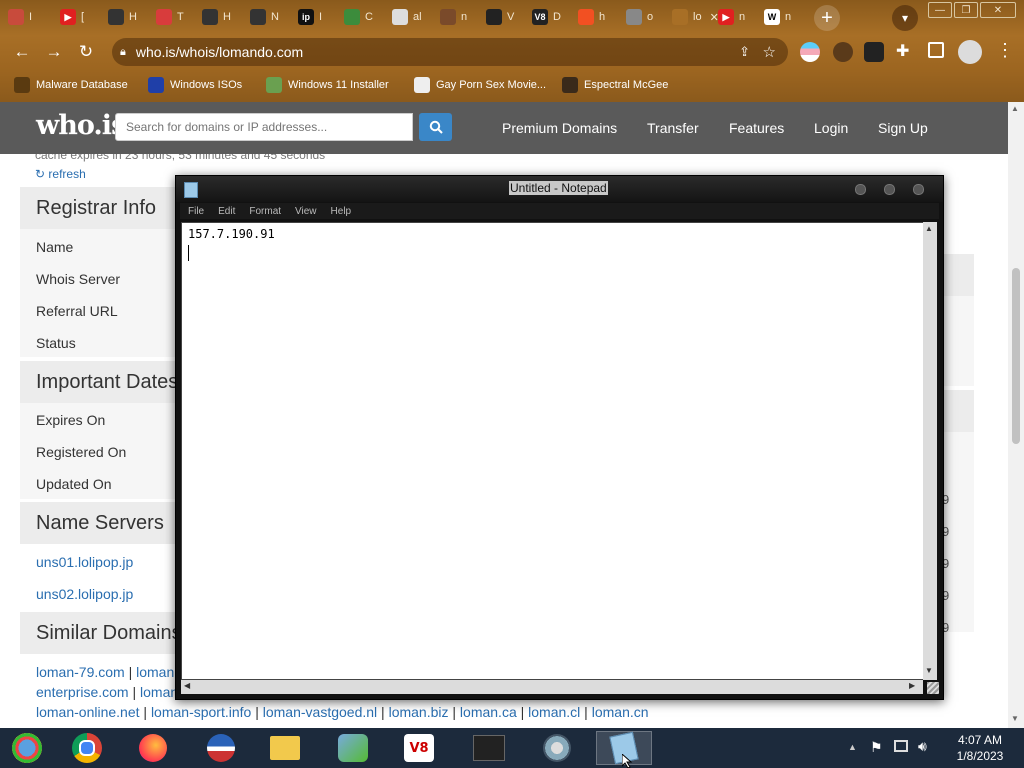  What do you see at coordinates (264, 127) in the screenshot?
I see `search-input` at bounding box center [264, 127].